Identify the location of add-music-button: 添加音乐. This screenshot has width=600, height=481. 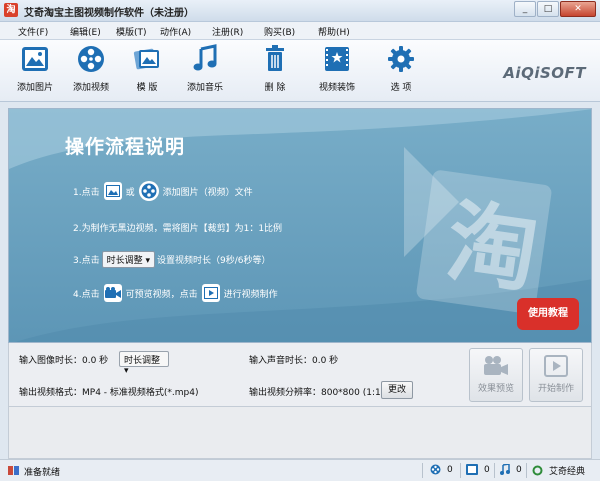
(205, 68).